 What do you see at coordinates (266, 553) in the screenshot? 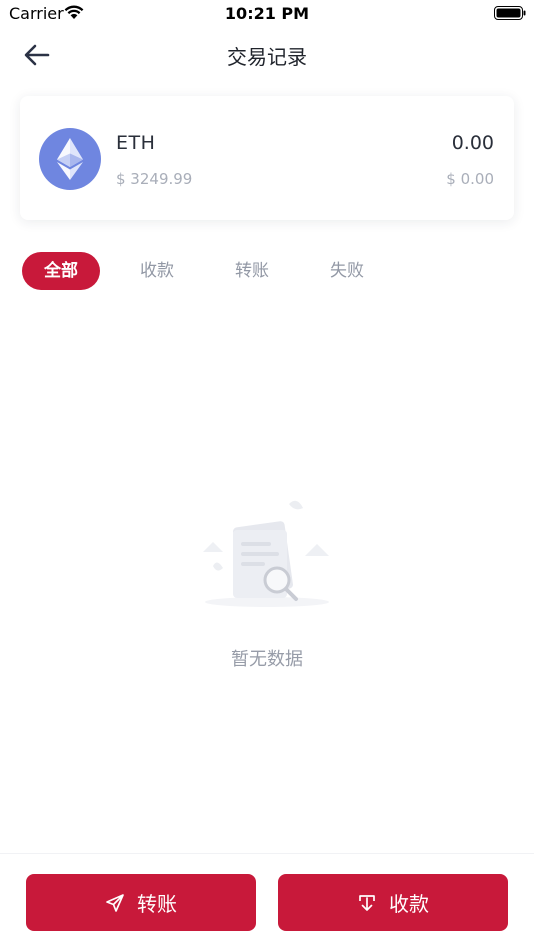
I see `empty-document-search-icon` at bounding box center [266, 553].